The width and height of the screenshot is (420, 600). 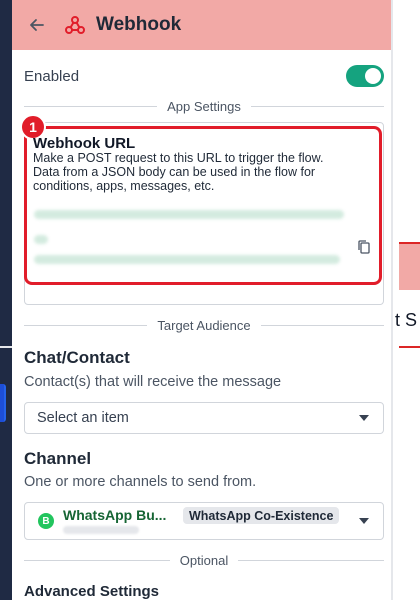 I want to click on channel-select: B WhatsApp Bu... WhatsApp Co-Existence, so click(x=204, y=521).